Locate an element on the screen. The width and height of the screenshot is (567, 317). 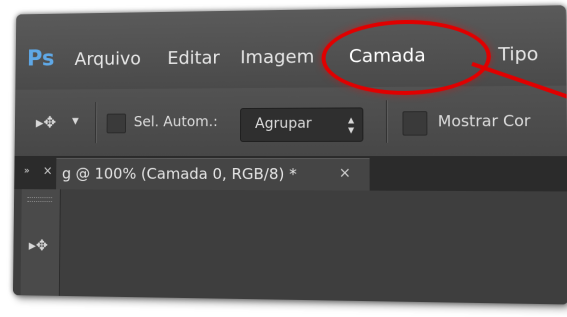
document-tab-title: g @ 100% (Camada 0, RGB/8) * is located at coordinates (179, 174).